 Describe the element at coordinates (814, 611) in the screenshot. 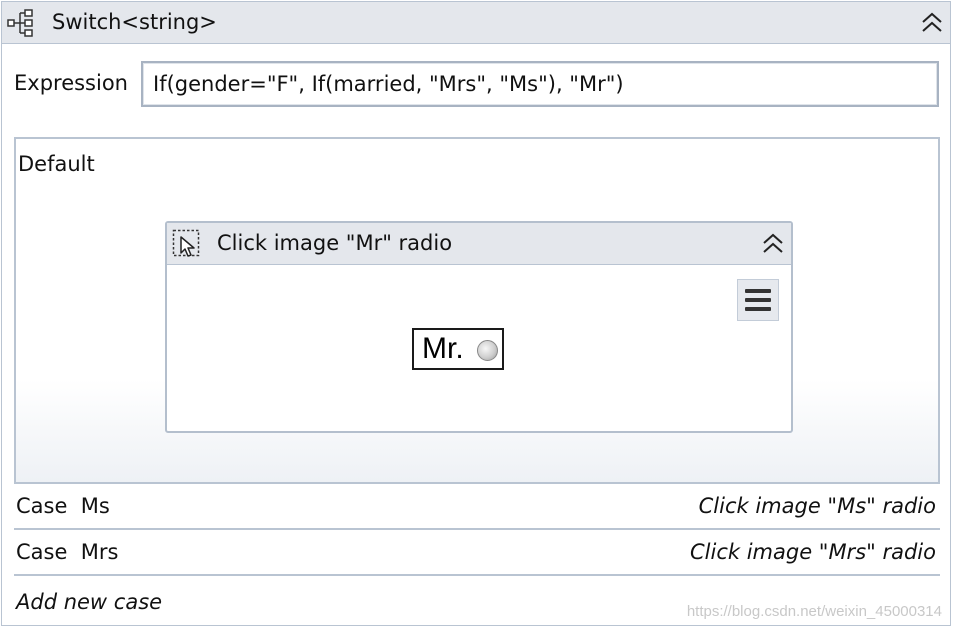

I see `watermark: https://blog.csdn.net/weixin_45000314` at that location.